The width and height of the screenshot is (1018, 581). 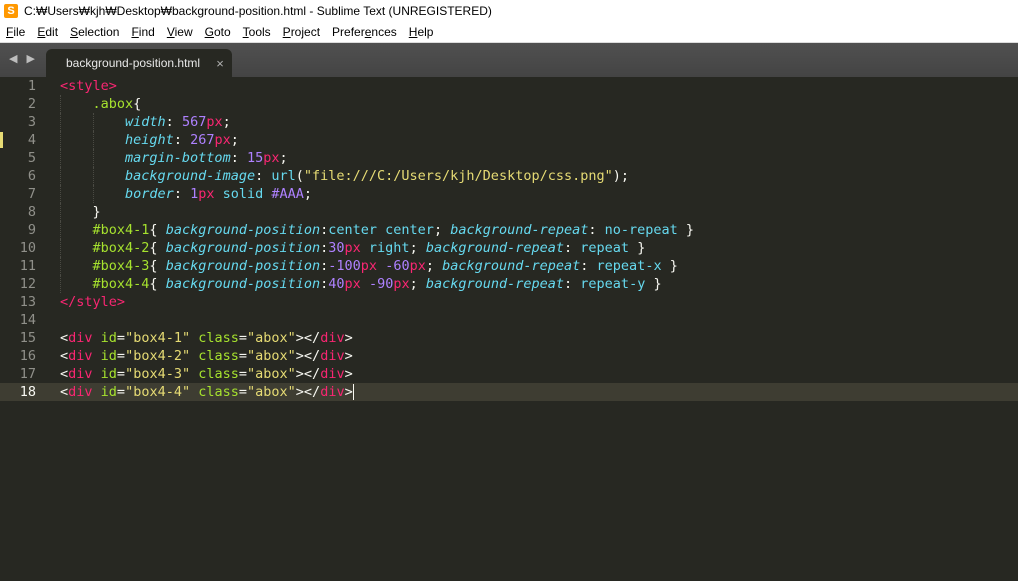 I want to click on token-num: 1, so click(x=194, y=194).